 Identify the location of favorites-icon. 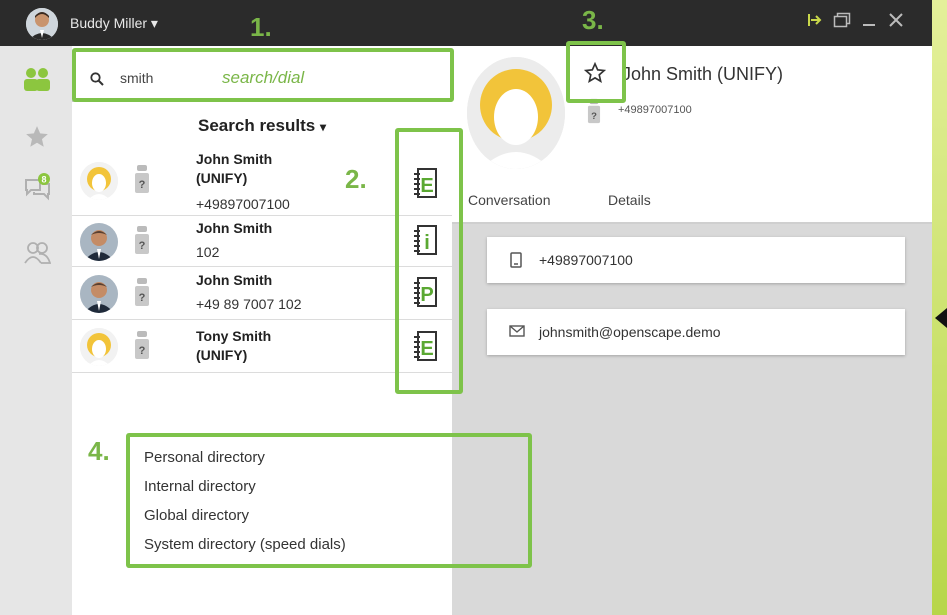
(37, 137).